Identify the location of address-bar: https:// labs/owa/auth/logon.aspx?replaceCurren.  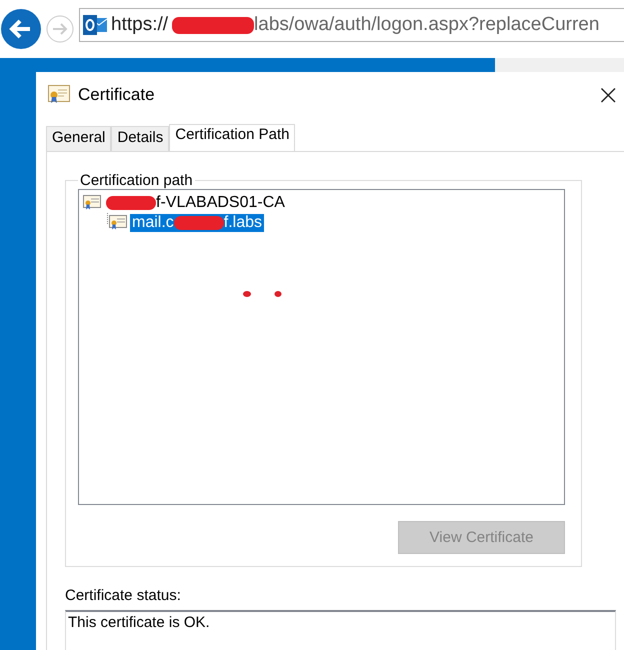
(351, 25).